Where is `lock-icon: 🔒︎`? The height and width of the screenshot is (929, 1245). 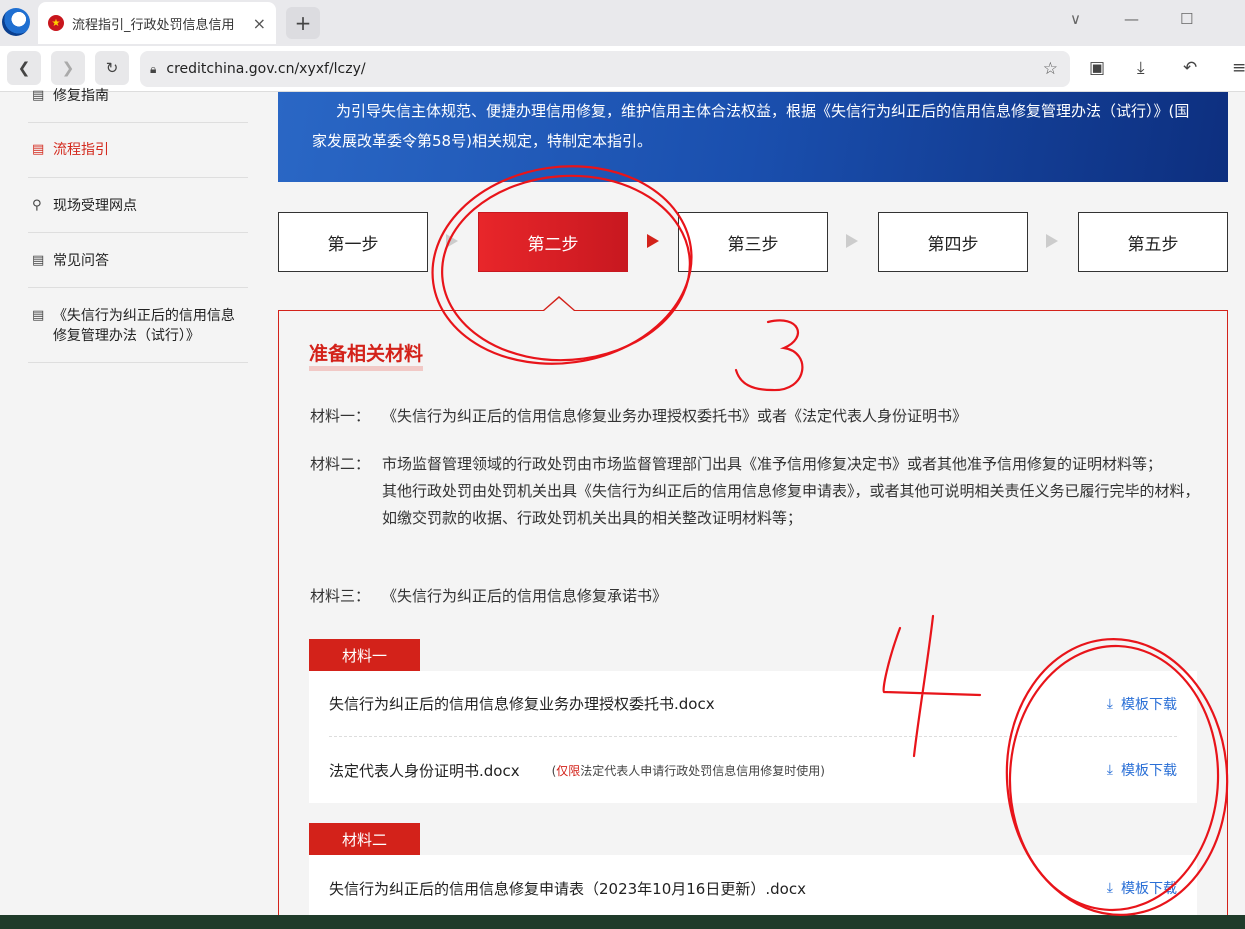 lock-icon: 🔒︎ is located at coordinates (153, 68).